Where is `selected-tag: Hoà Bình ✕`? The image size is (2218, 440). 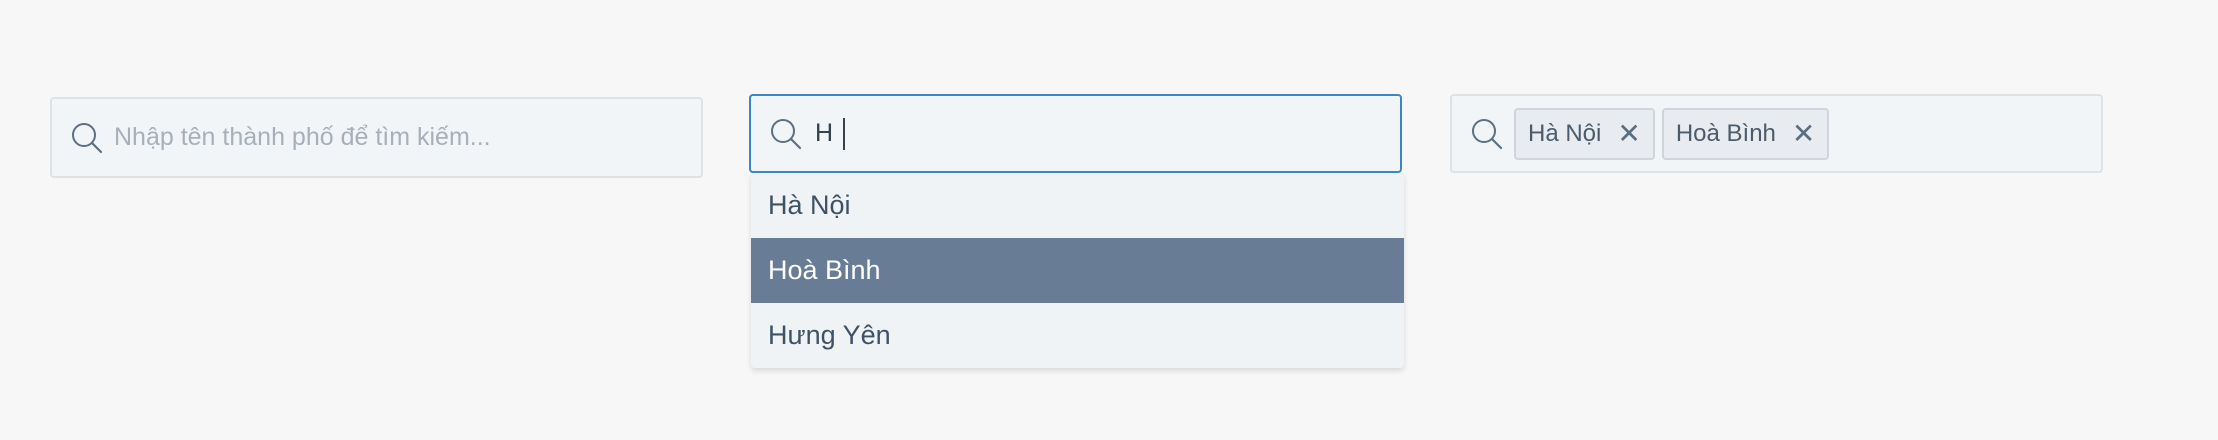
selected-tag: Hoà Bình ✕ is located at coordinates (1745, 133).